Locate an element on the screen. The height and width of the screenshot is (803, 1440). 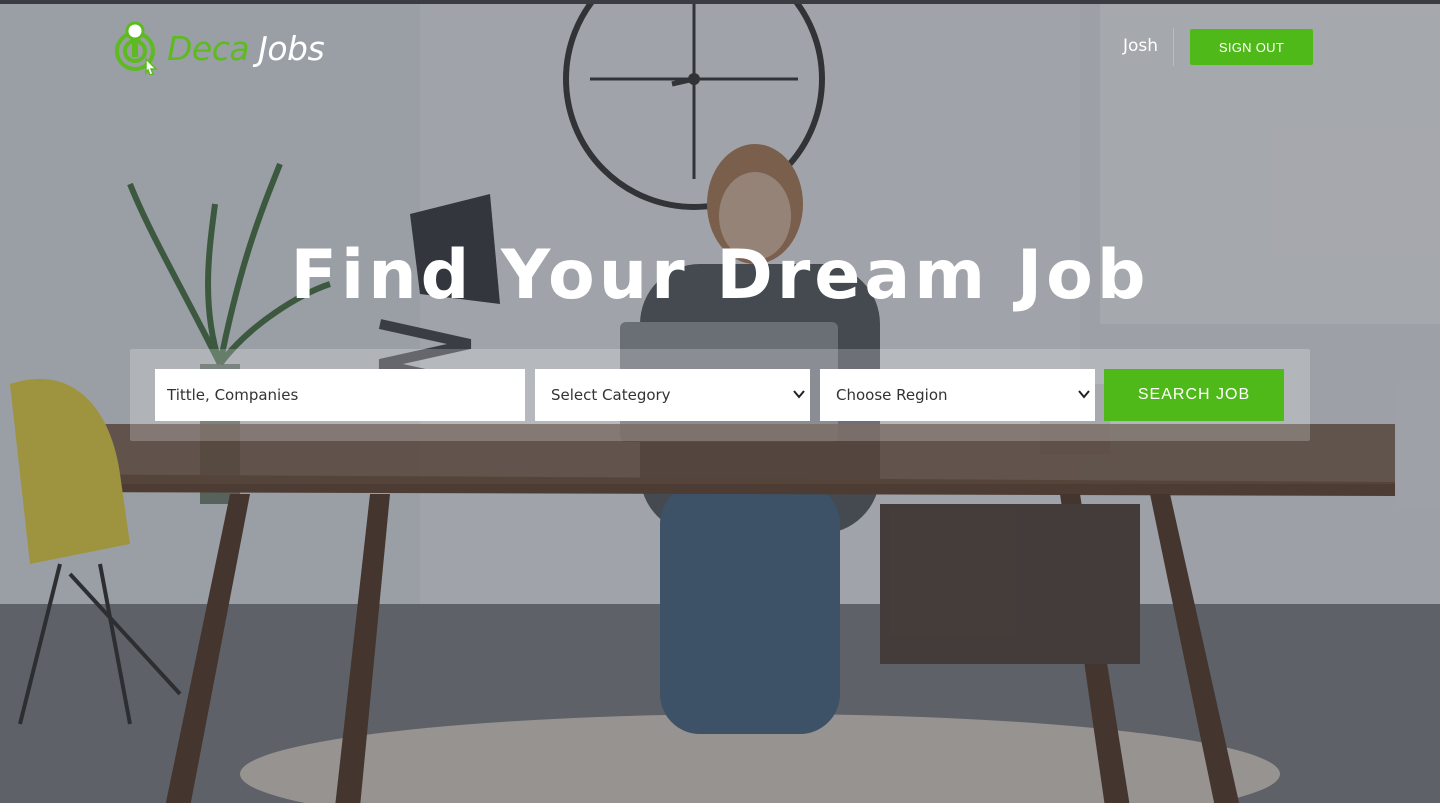
search-job-button: SEARCH JOB is located at coordinates (1194, 395).